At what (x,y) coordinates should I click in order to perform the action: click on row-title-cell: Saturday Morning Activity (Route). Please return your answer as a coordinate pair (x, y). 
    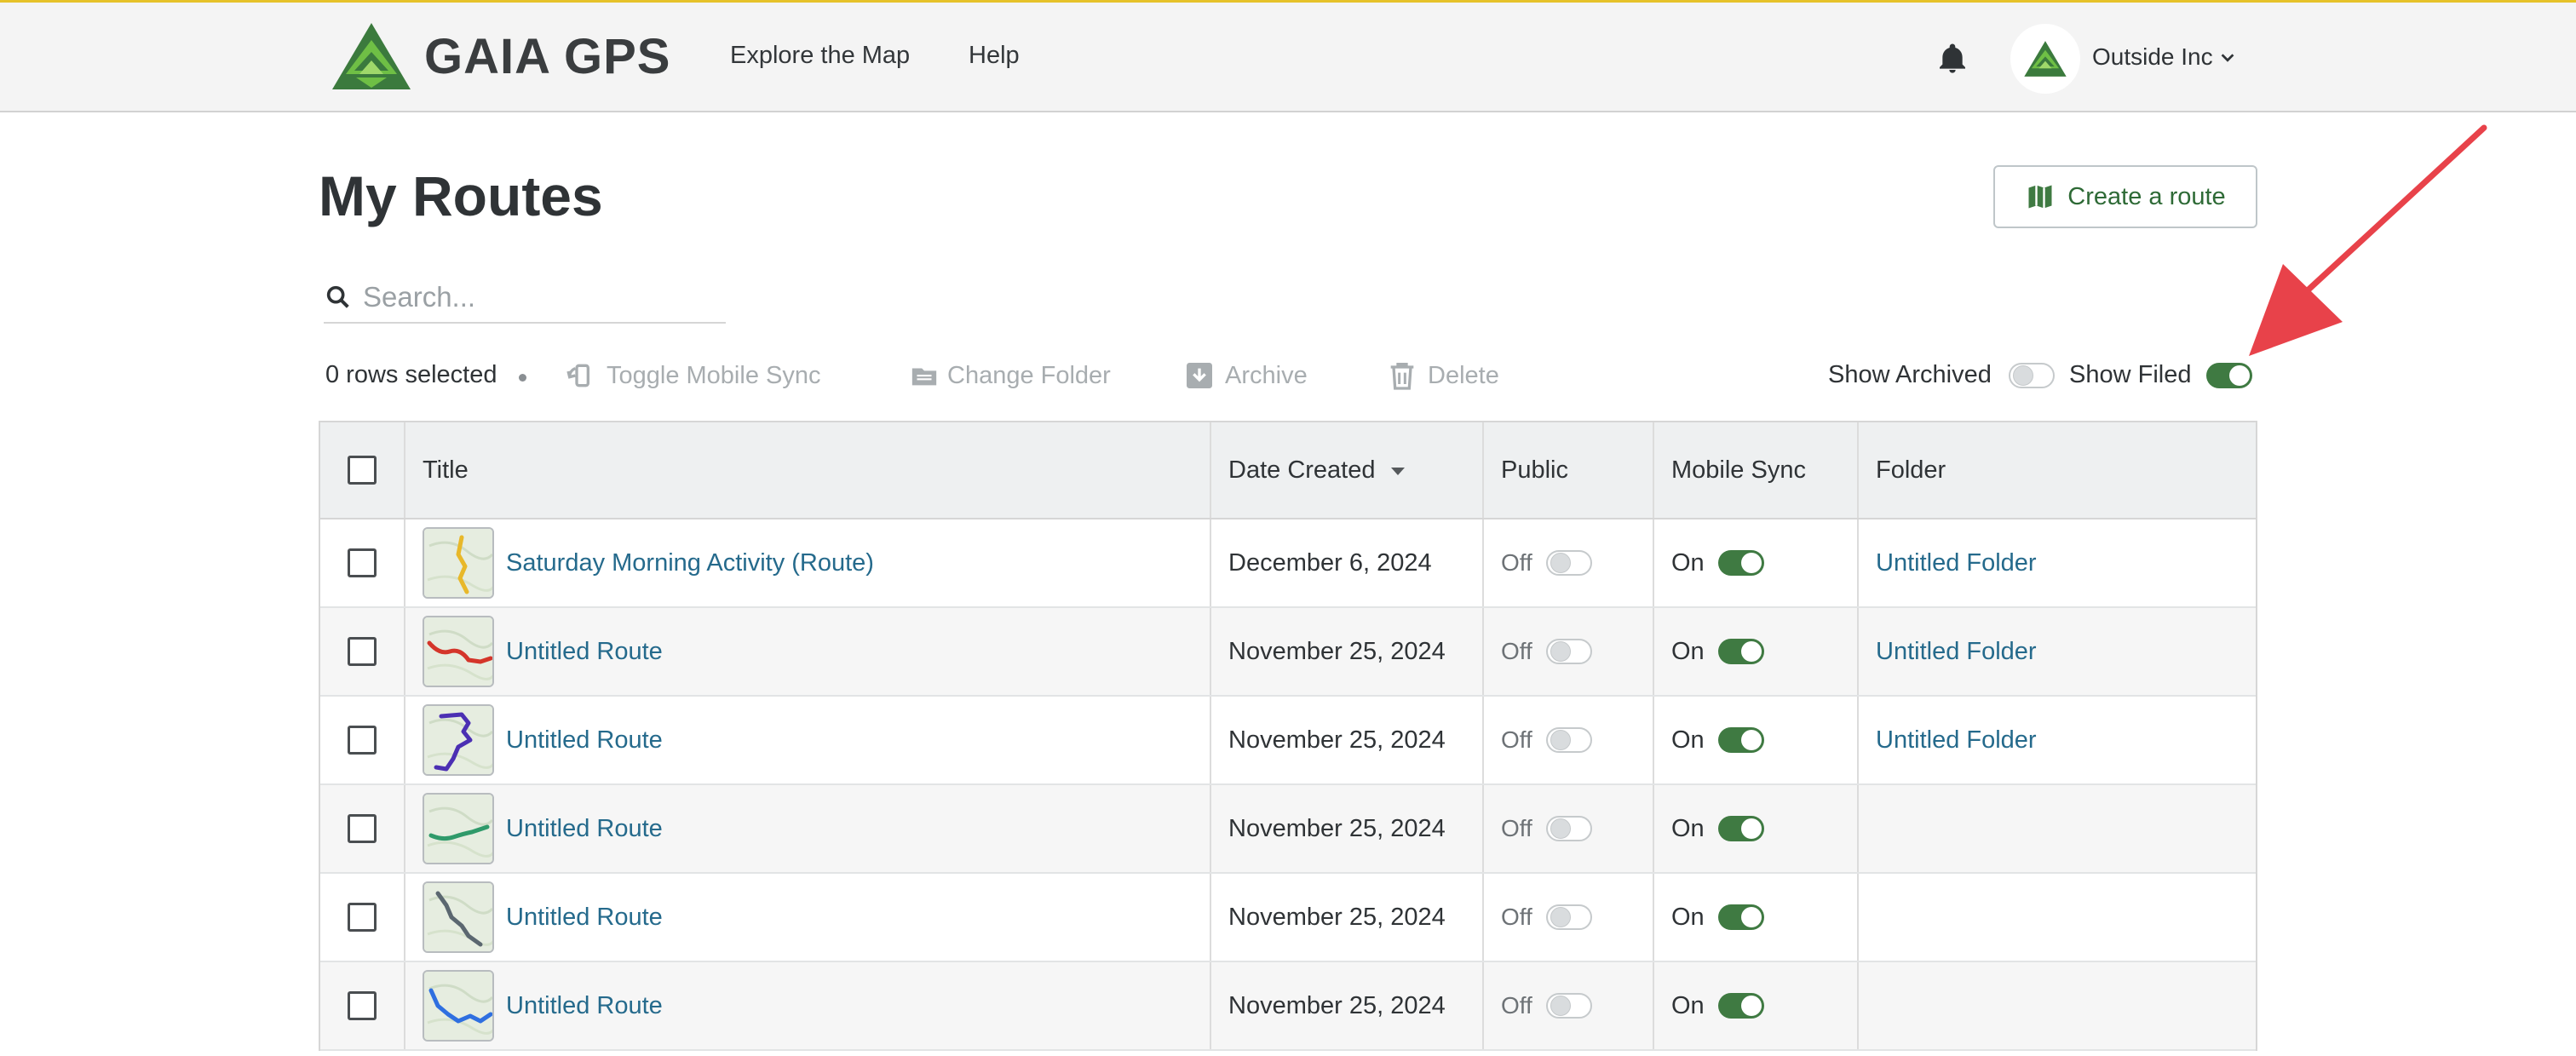
    Looking at the image, I should click on (808, 562).